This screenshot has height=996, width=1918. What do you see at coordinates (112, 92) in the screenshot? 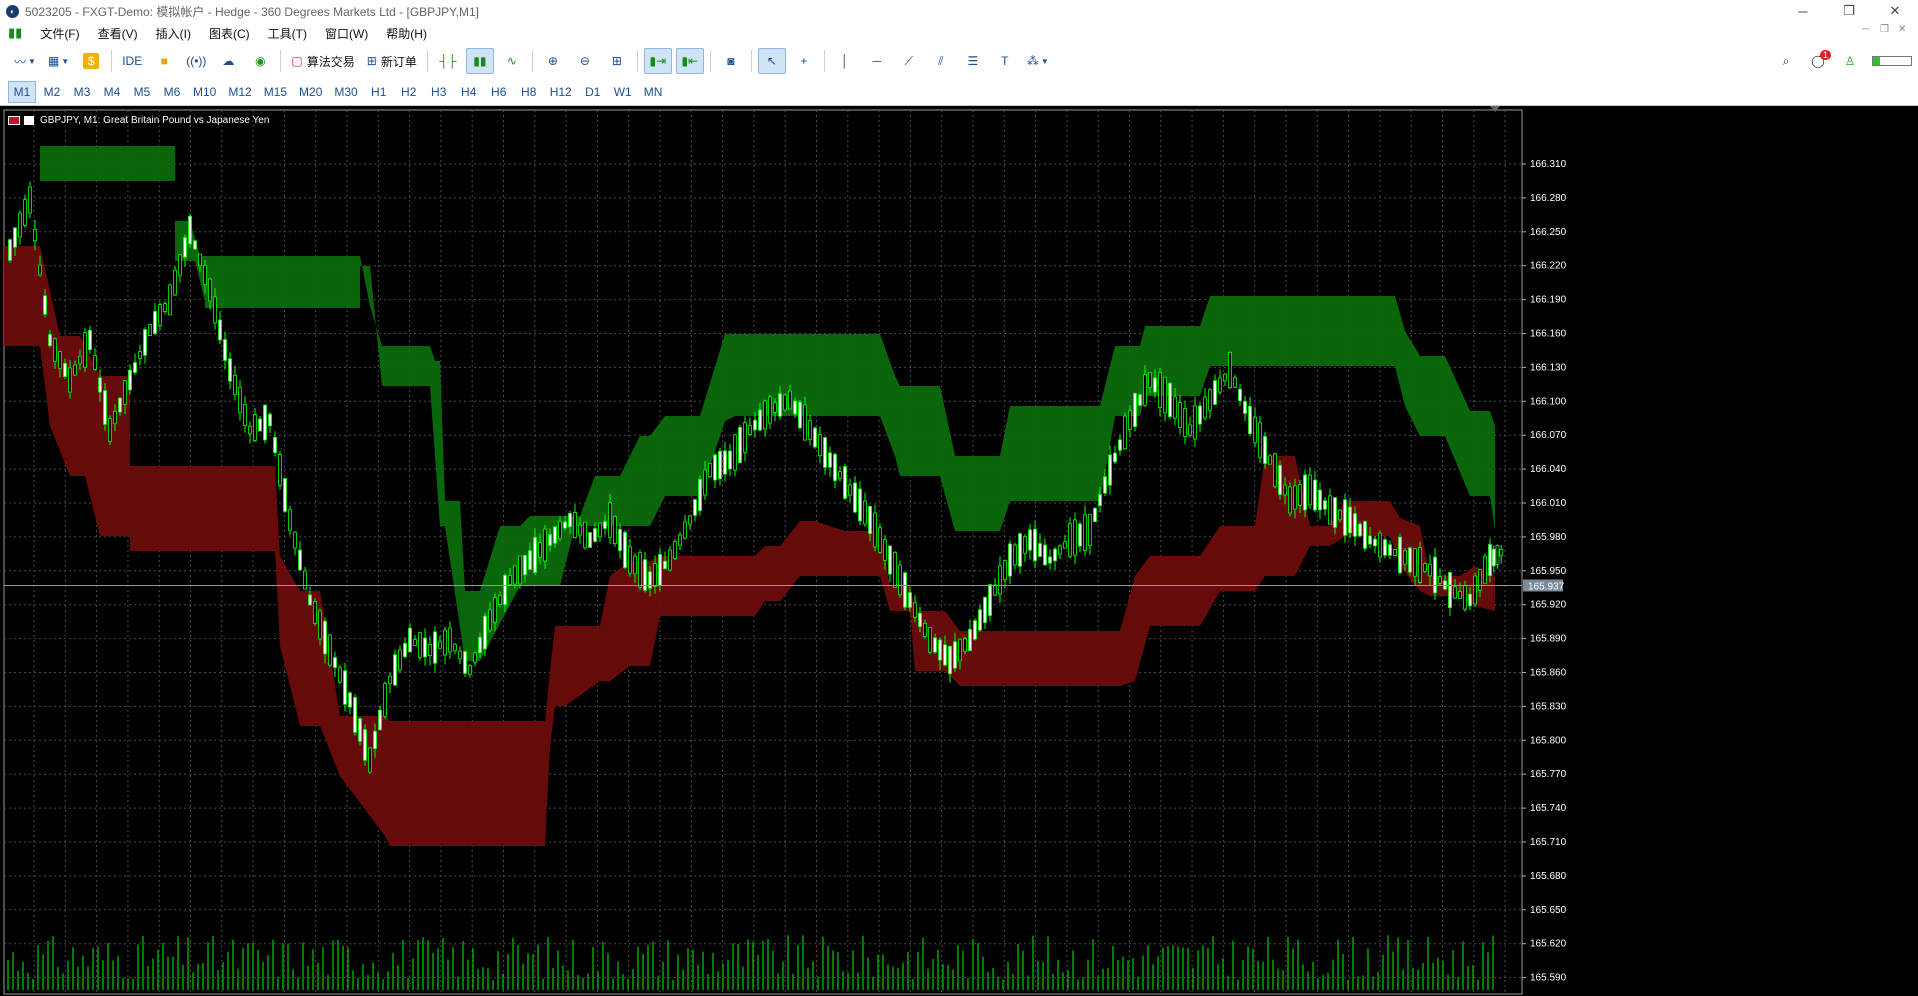
I see `tf-m4: M4` at bounding box center [112, 92].